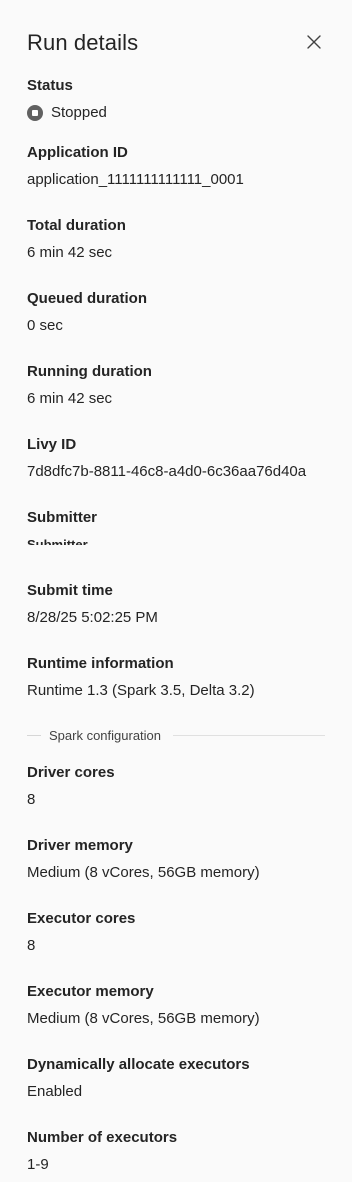  I want to click on submitter-value: Submitter, so click(57, 541).